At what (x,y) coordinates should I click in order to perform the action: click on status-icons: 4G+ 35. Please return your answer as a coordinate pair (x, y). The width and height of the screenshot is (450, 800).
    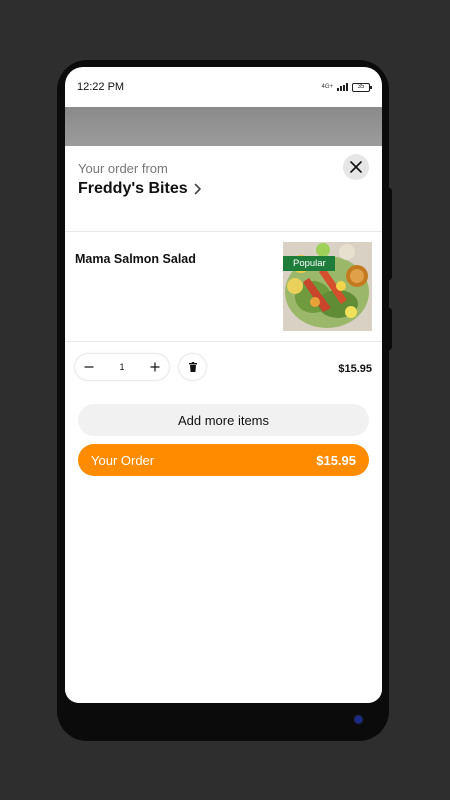
    Looking at the image, I should click on (346, 87).